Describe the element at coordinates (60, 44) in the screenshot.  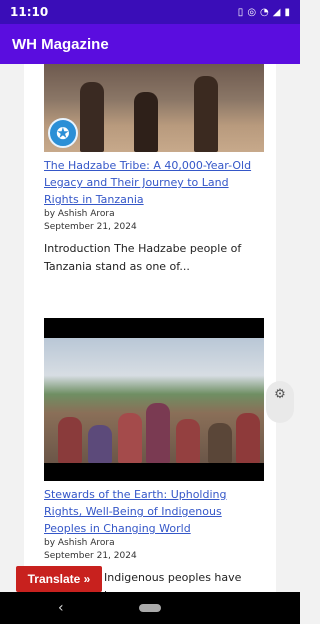
I see `app-title: WH Magazine` at that location.